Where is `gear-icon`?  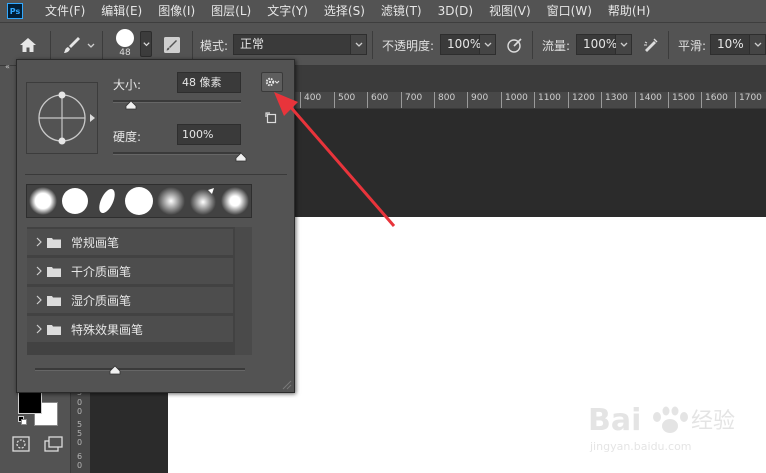 gear-icon is located at coordinates (272, 82).